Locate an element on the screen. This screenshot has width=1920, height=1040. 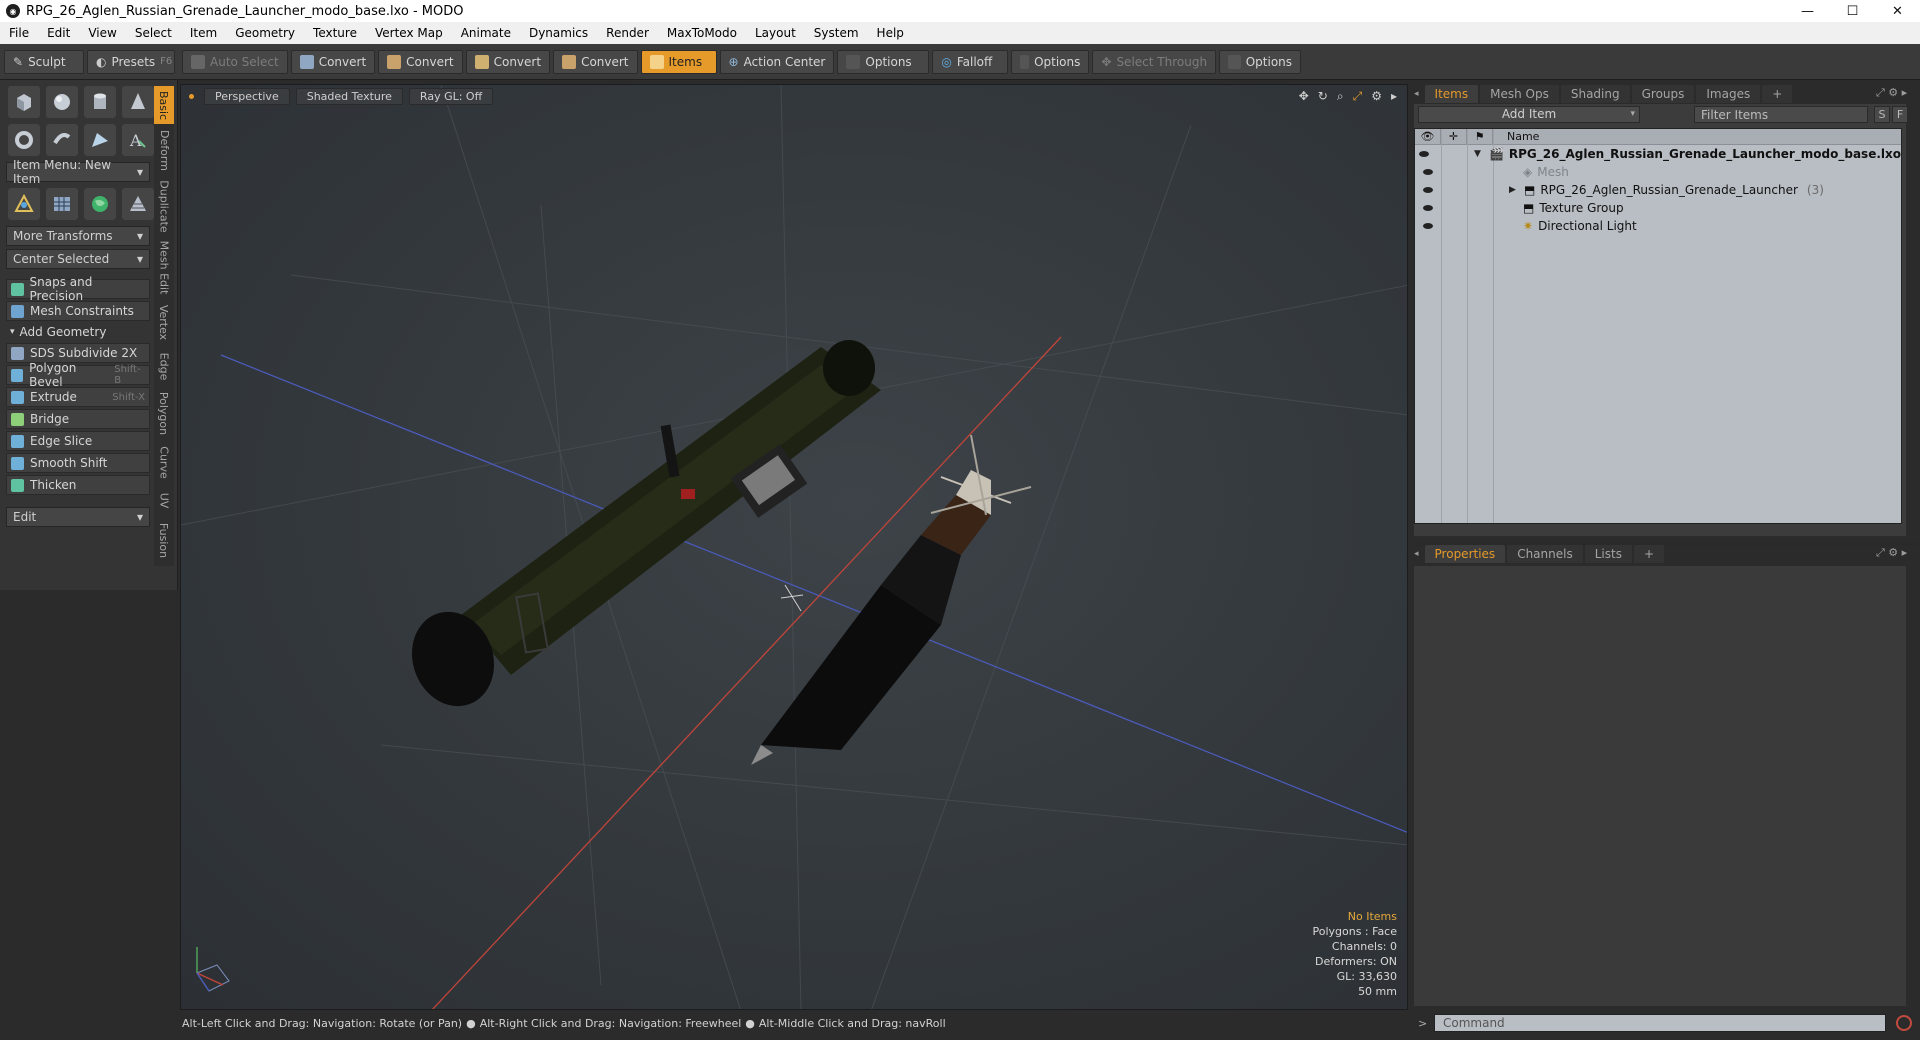
maximize-button: ☐ is located at coordinates (1852, 11).